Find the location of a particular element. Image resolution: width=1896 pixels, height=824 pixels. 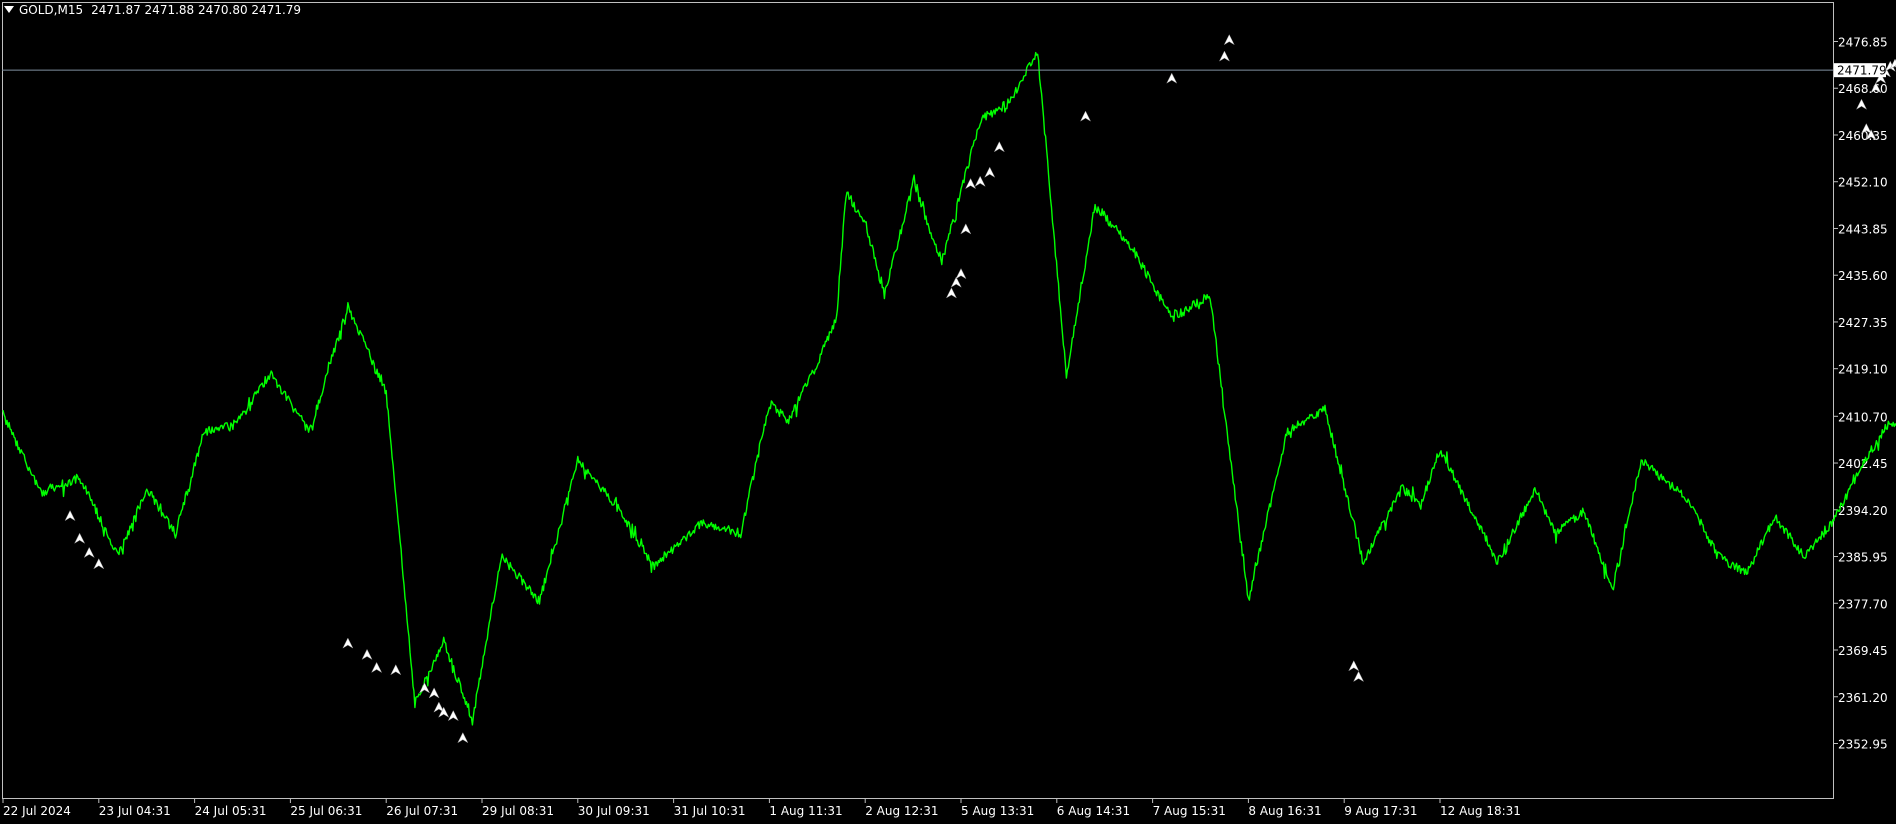

x-tick-label: 31 Jul 10:31 is located at coordinates (710, 811).